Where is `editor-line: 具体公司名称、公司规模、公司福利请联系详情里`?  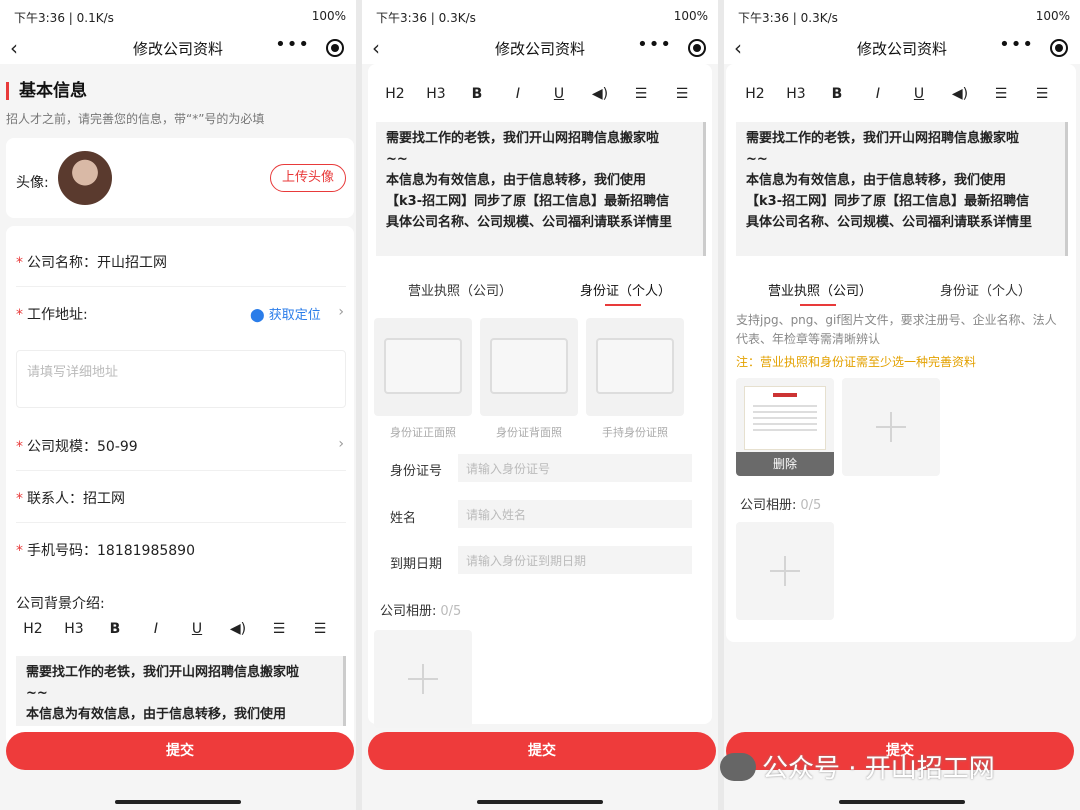
editor-line: 具体公司名称、公司规模、公司福利请联系详情里 is located at coordinates (529, 222).